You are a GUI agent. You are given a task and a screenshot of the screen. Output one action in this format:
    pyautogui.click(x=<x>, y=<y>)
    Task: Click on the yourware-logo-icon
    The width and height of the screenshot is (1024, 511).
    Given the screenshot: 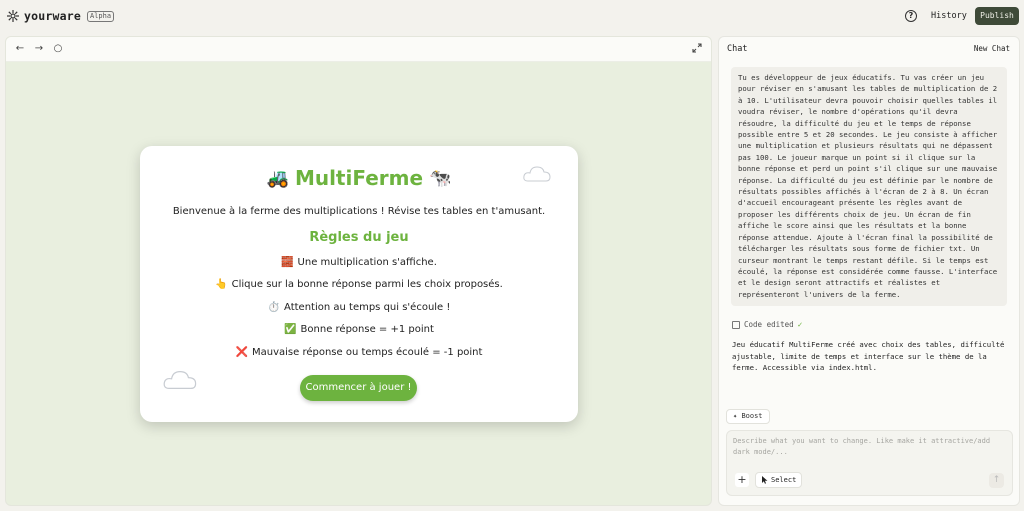 What is the action you would take?
    pyautogui.click(x=13, y=16)
    